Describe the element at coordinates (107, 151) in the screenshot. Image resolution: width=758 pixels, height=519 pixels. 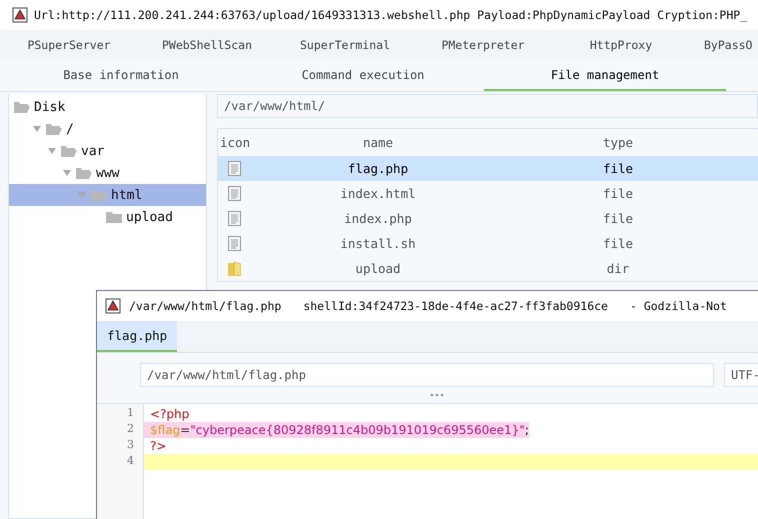
I see `tree-item: var` at that location.